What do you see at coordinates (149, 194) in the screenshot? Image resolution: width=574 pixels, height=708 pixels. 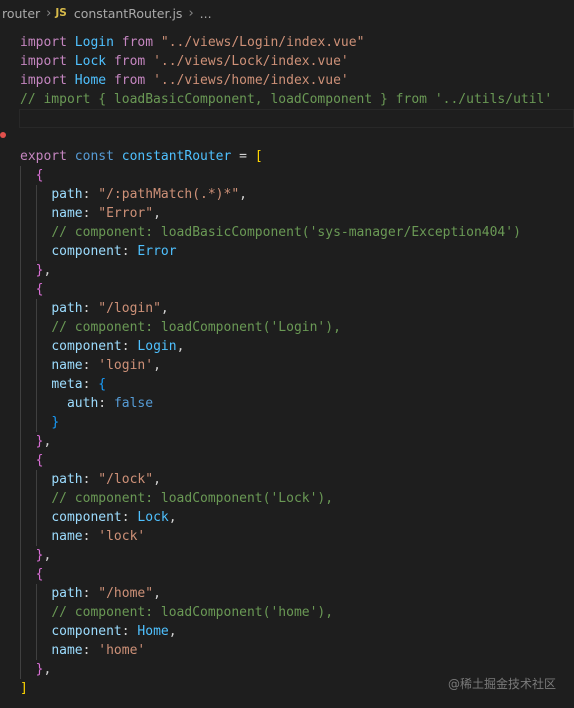 I see `code-line: path: "/:pathMatch(.*)*",` at bounding box center [149, 194].